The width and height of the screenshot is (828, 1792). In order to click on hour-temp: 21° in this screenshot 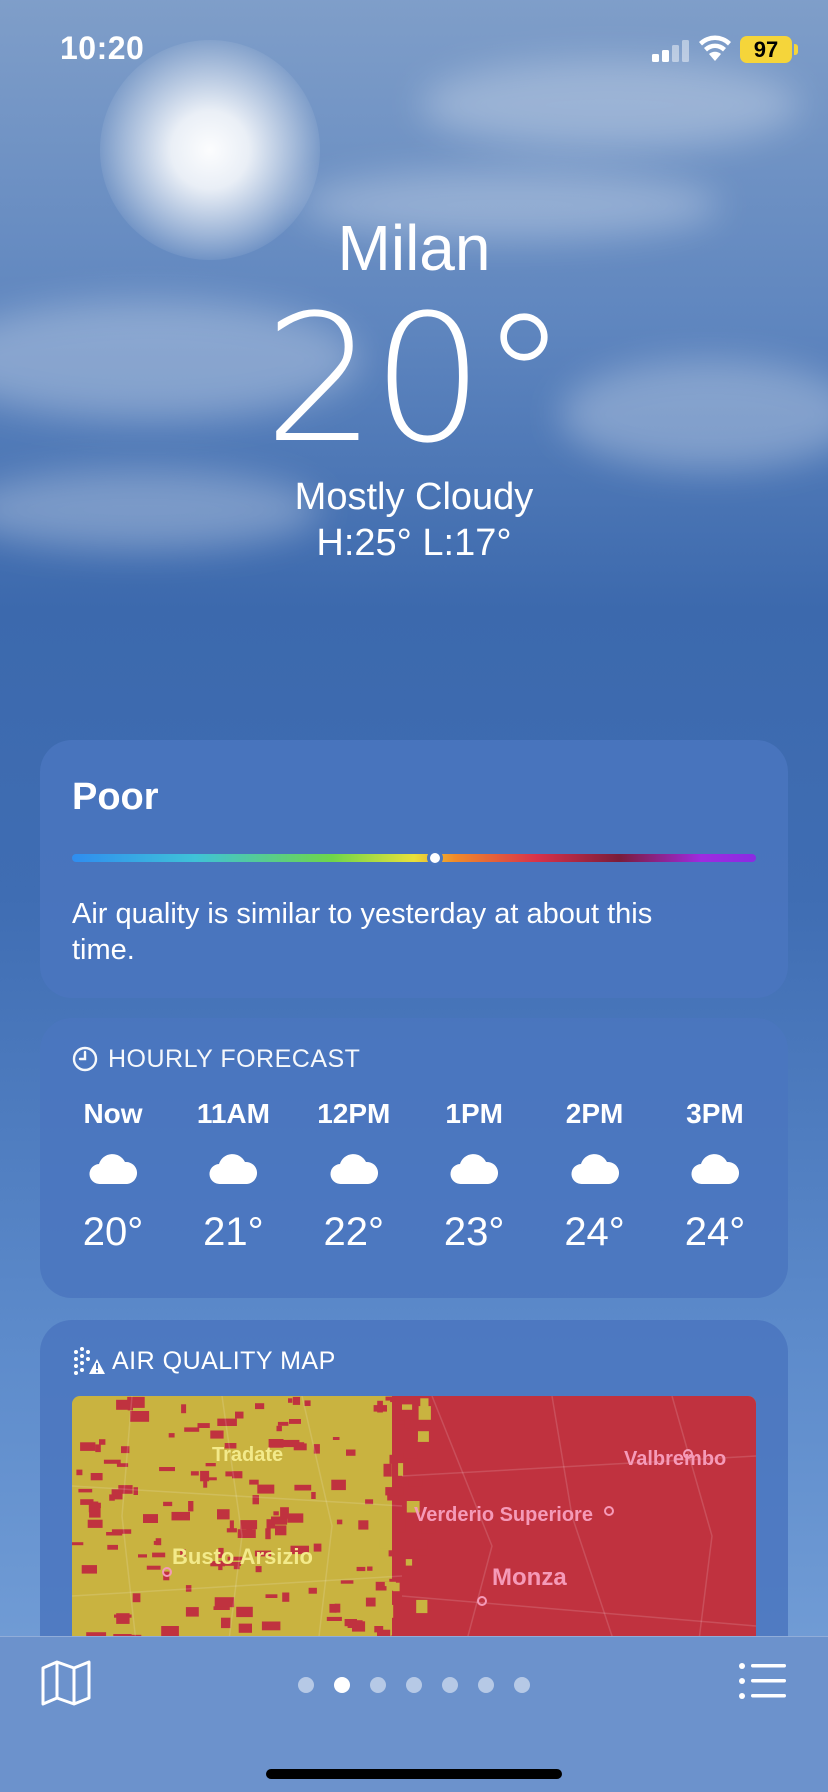, I will do `click(233, 1232)`.